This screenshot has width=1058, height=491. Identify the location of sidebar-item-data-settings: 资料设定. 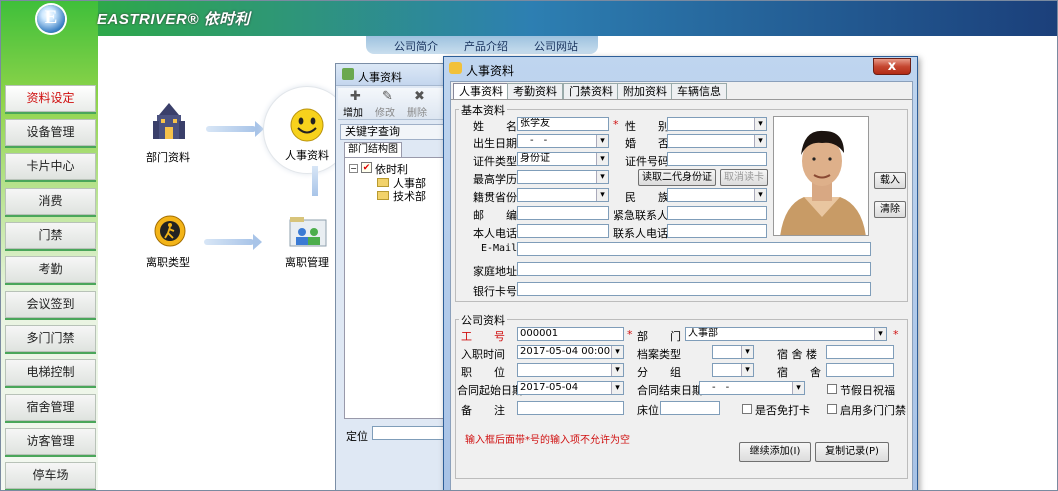
(50, 98).